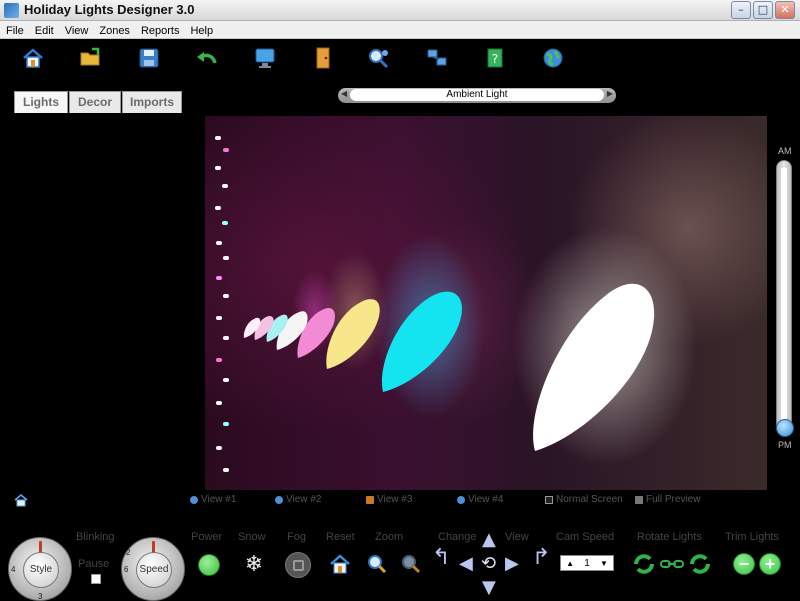  What do you see at coordinates (584, 499) in the screenshot?
I see `normal-screen-toggle: Normal Screen` at bounding box center [584, 499].